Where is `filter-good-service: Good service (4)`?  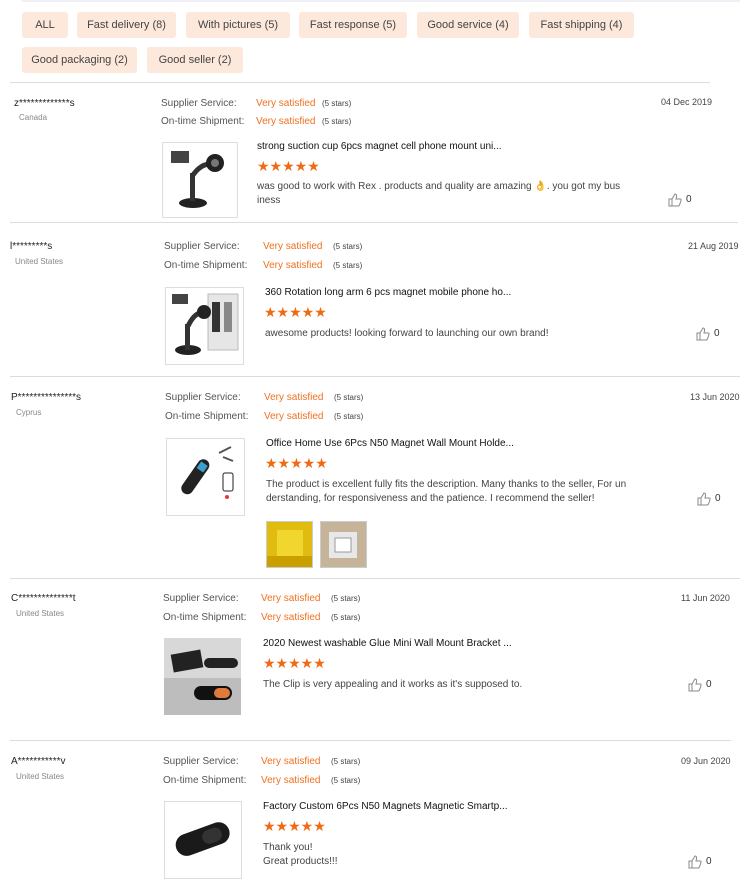
filter-good-service: Good service (4) is located at coordinates (468, 25).